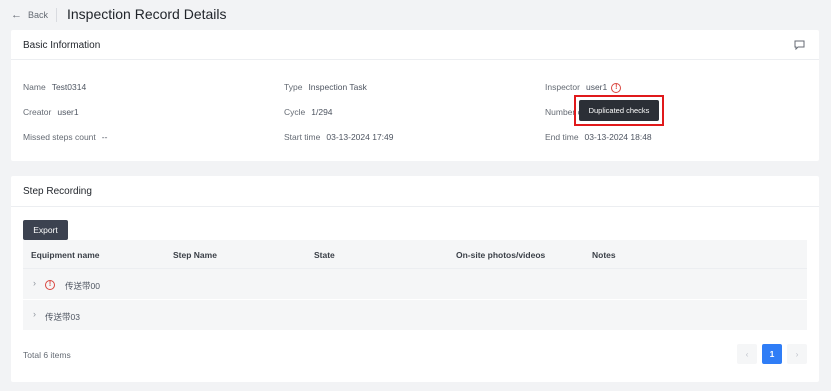  Describe the element at coordinates (37, 112) in the screenshot. I see `field-creator-label: Creator` at that location.